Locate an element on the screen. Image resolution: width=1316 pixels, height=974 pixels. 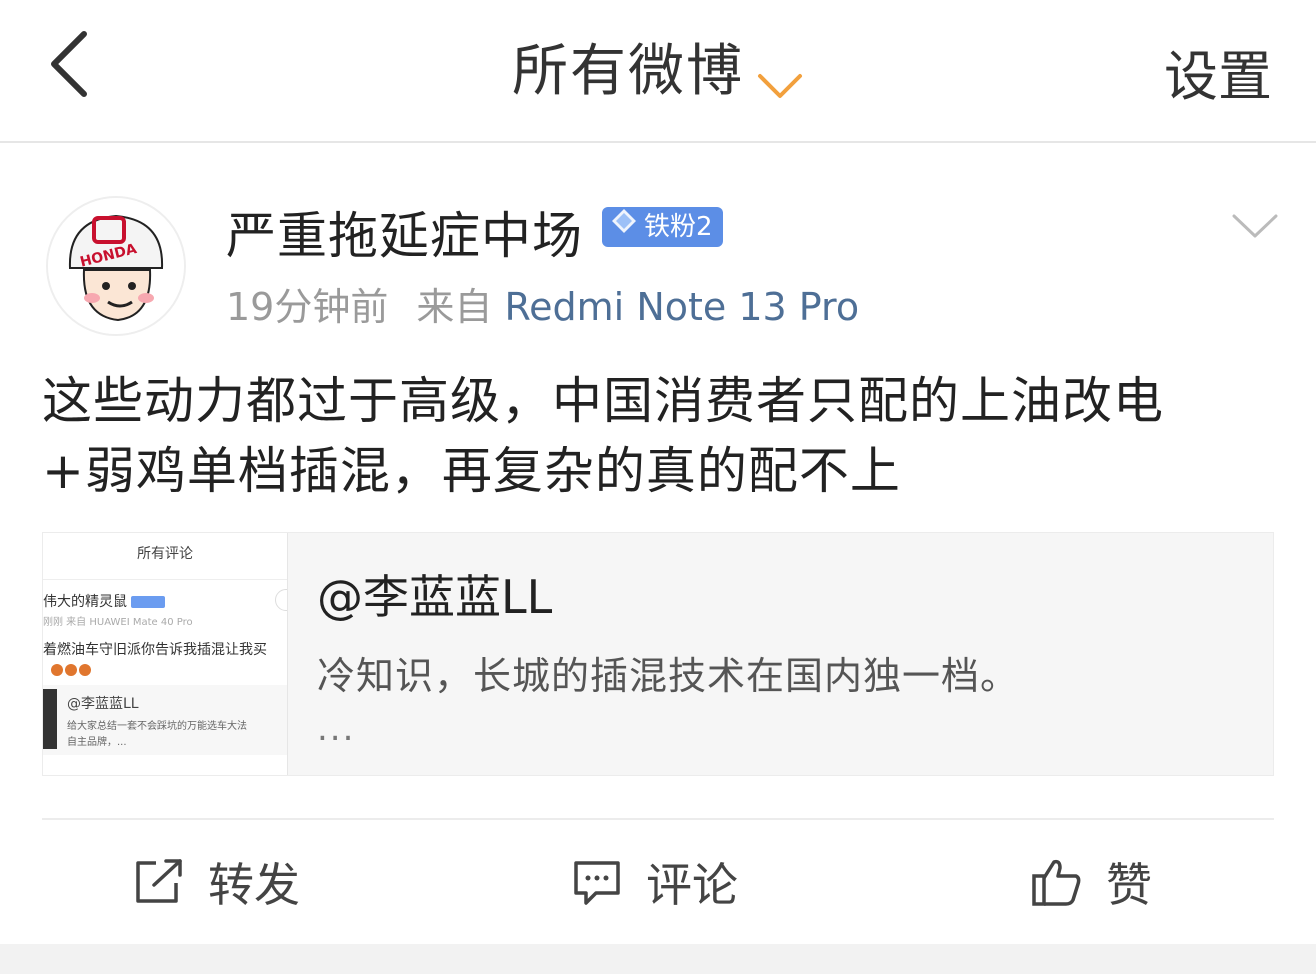
post-content-line: +弱鸡单档插混，再复杂的真的配不上 is located at coordinates (471, 471).